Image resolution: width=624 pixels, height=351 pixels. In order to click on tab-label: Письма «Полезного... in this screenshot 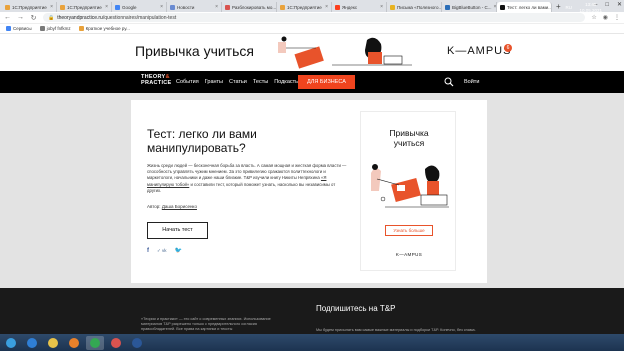, I will do `click(419, 7)`.